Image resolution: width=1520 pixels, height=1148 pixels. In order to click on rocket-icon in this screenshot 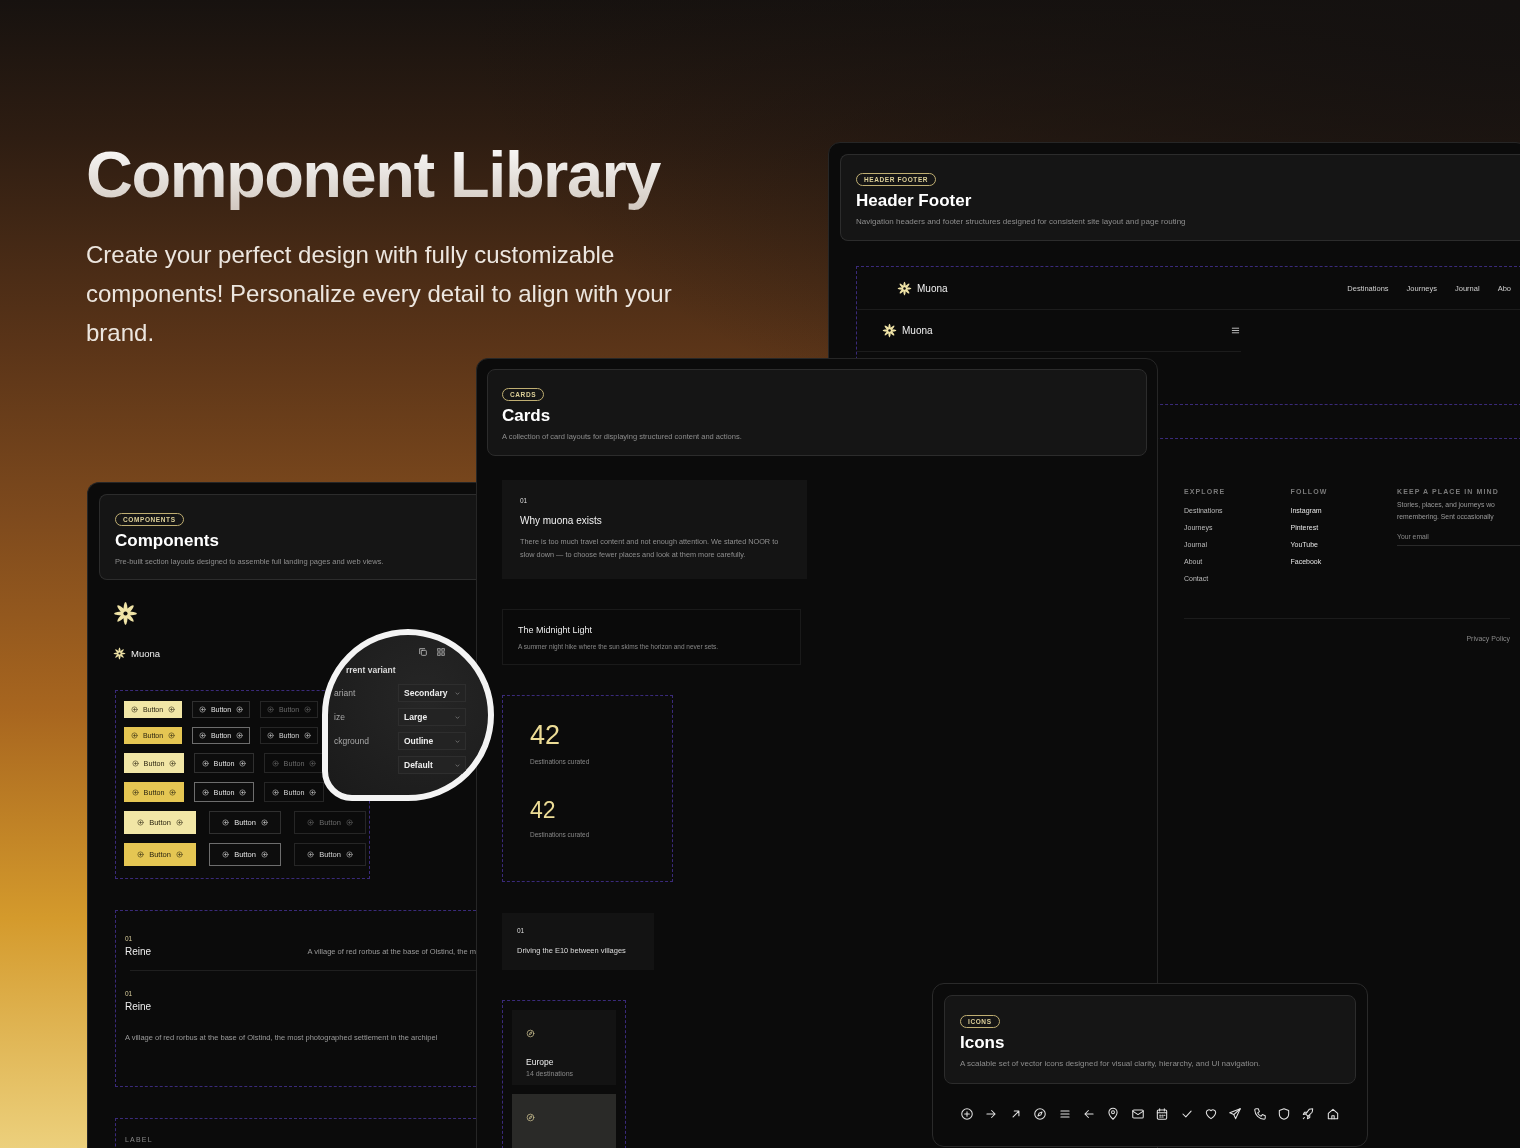, I will do `click(1308, 1114)`.